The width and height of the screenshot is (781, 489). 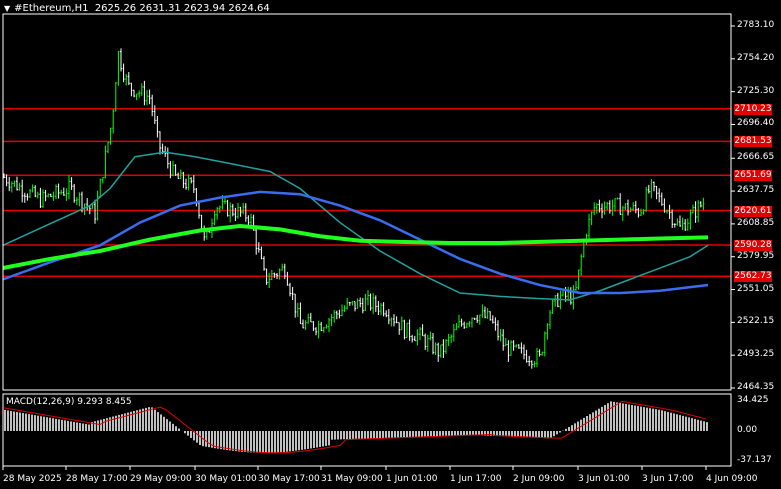 What do you see at coordinates (51, 8) in the screenshot?
I see `symbol-label: #Ethereum,H1` at bounding box center [51, 8].